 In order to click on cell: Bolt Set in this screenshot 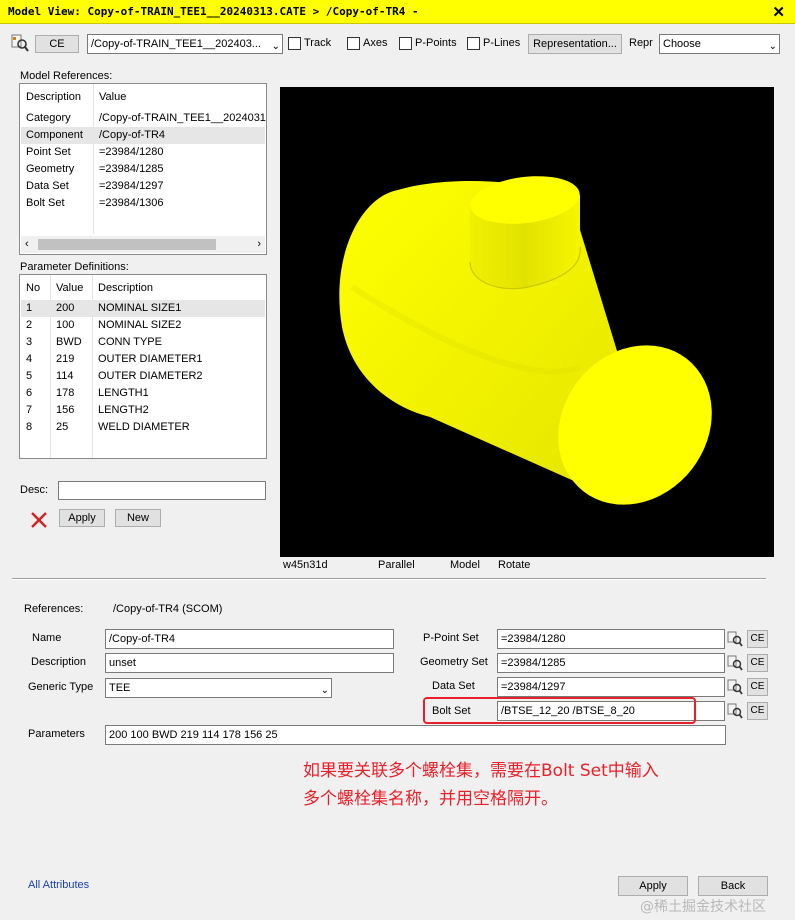, I will do `click(45, 203)`.